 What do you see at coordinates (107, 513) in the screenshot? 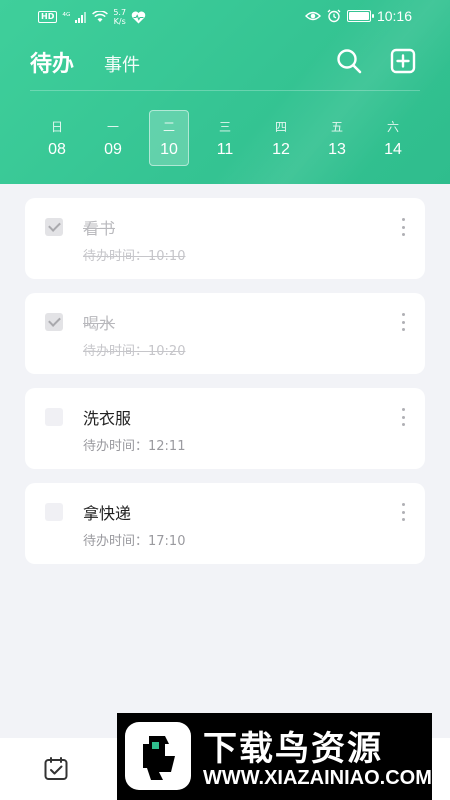
I see `todo-title: 拿快递` at bounding box center [107, 513].